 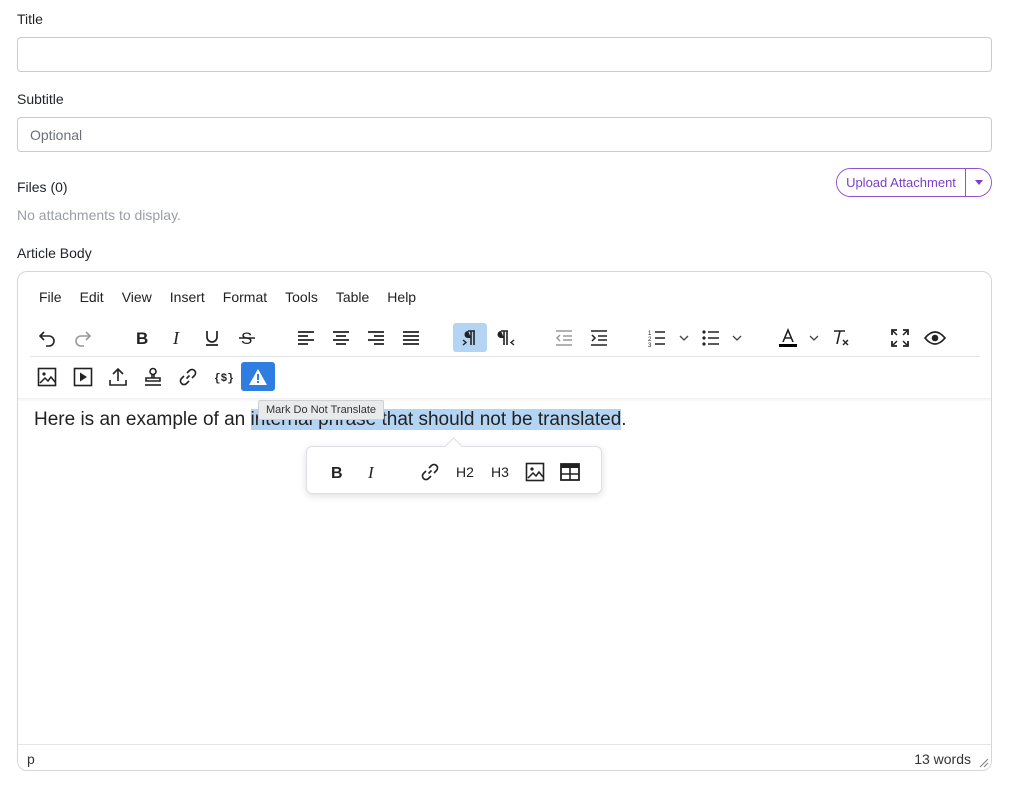 I want to click on numbered-list-icon: 123, so click(x=656, y=339).